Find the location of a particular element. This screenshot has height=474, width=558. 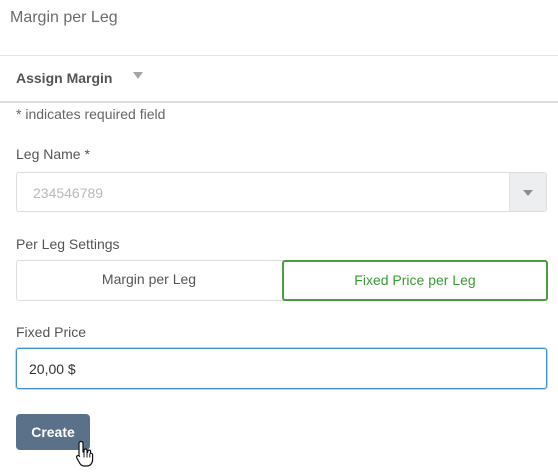

option-margin-per-leg: Margin per Leg is located at coordinates (149, 280).